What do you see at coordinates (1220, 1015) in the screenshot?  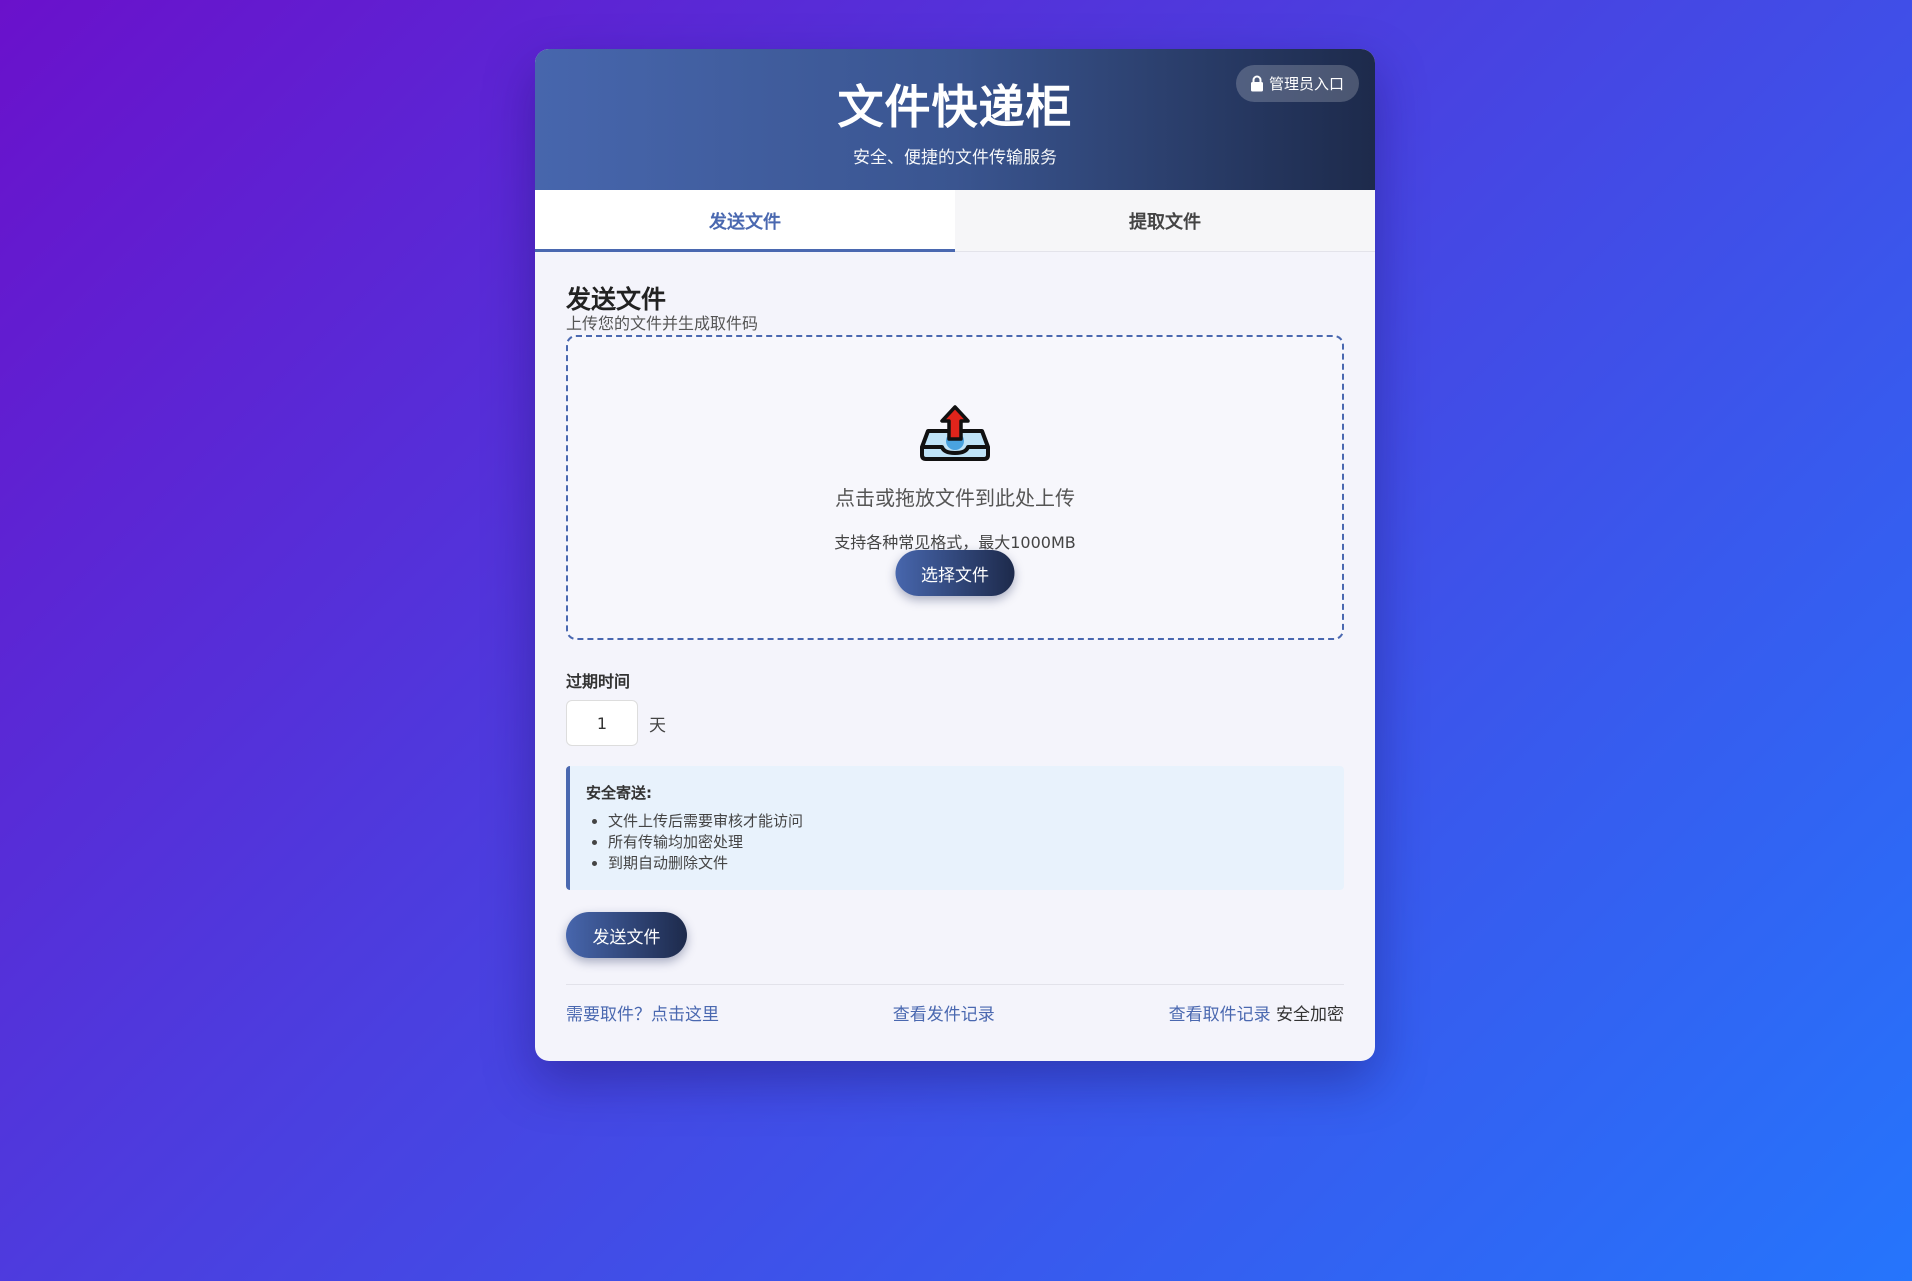 I see `pickup-records-link: 查看取件记录` at bounding box center [1220, 1015].